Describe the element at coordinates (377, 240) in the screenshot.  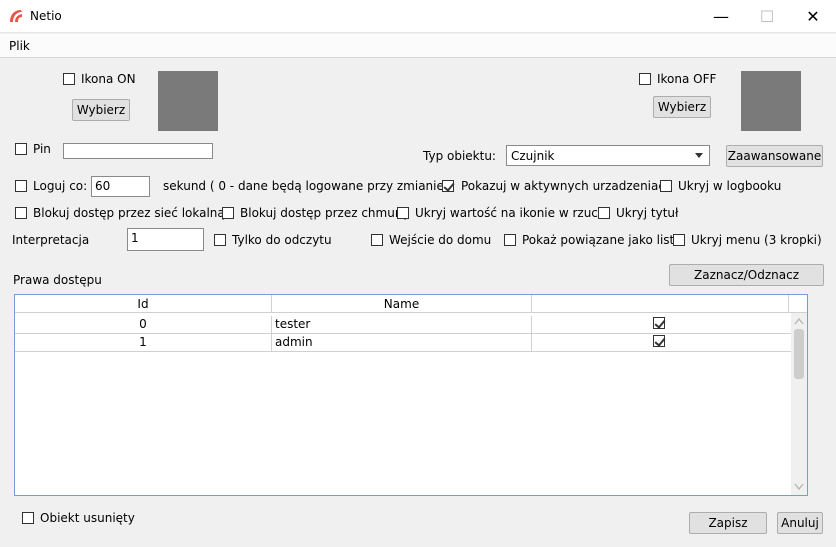
I see `home-entry-checkbox` at that location.